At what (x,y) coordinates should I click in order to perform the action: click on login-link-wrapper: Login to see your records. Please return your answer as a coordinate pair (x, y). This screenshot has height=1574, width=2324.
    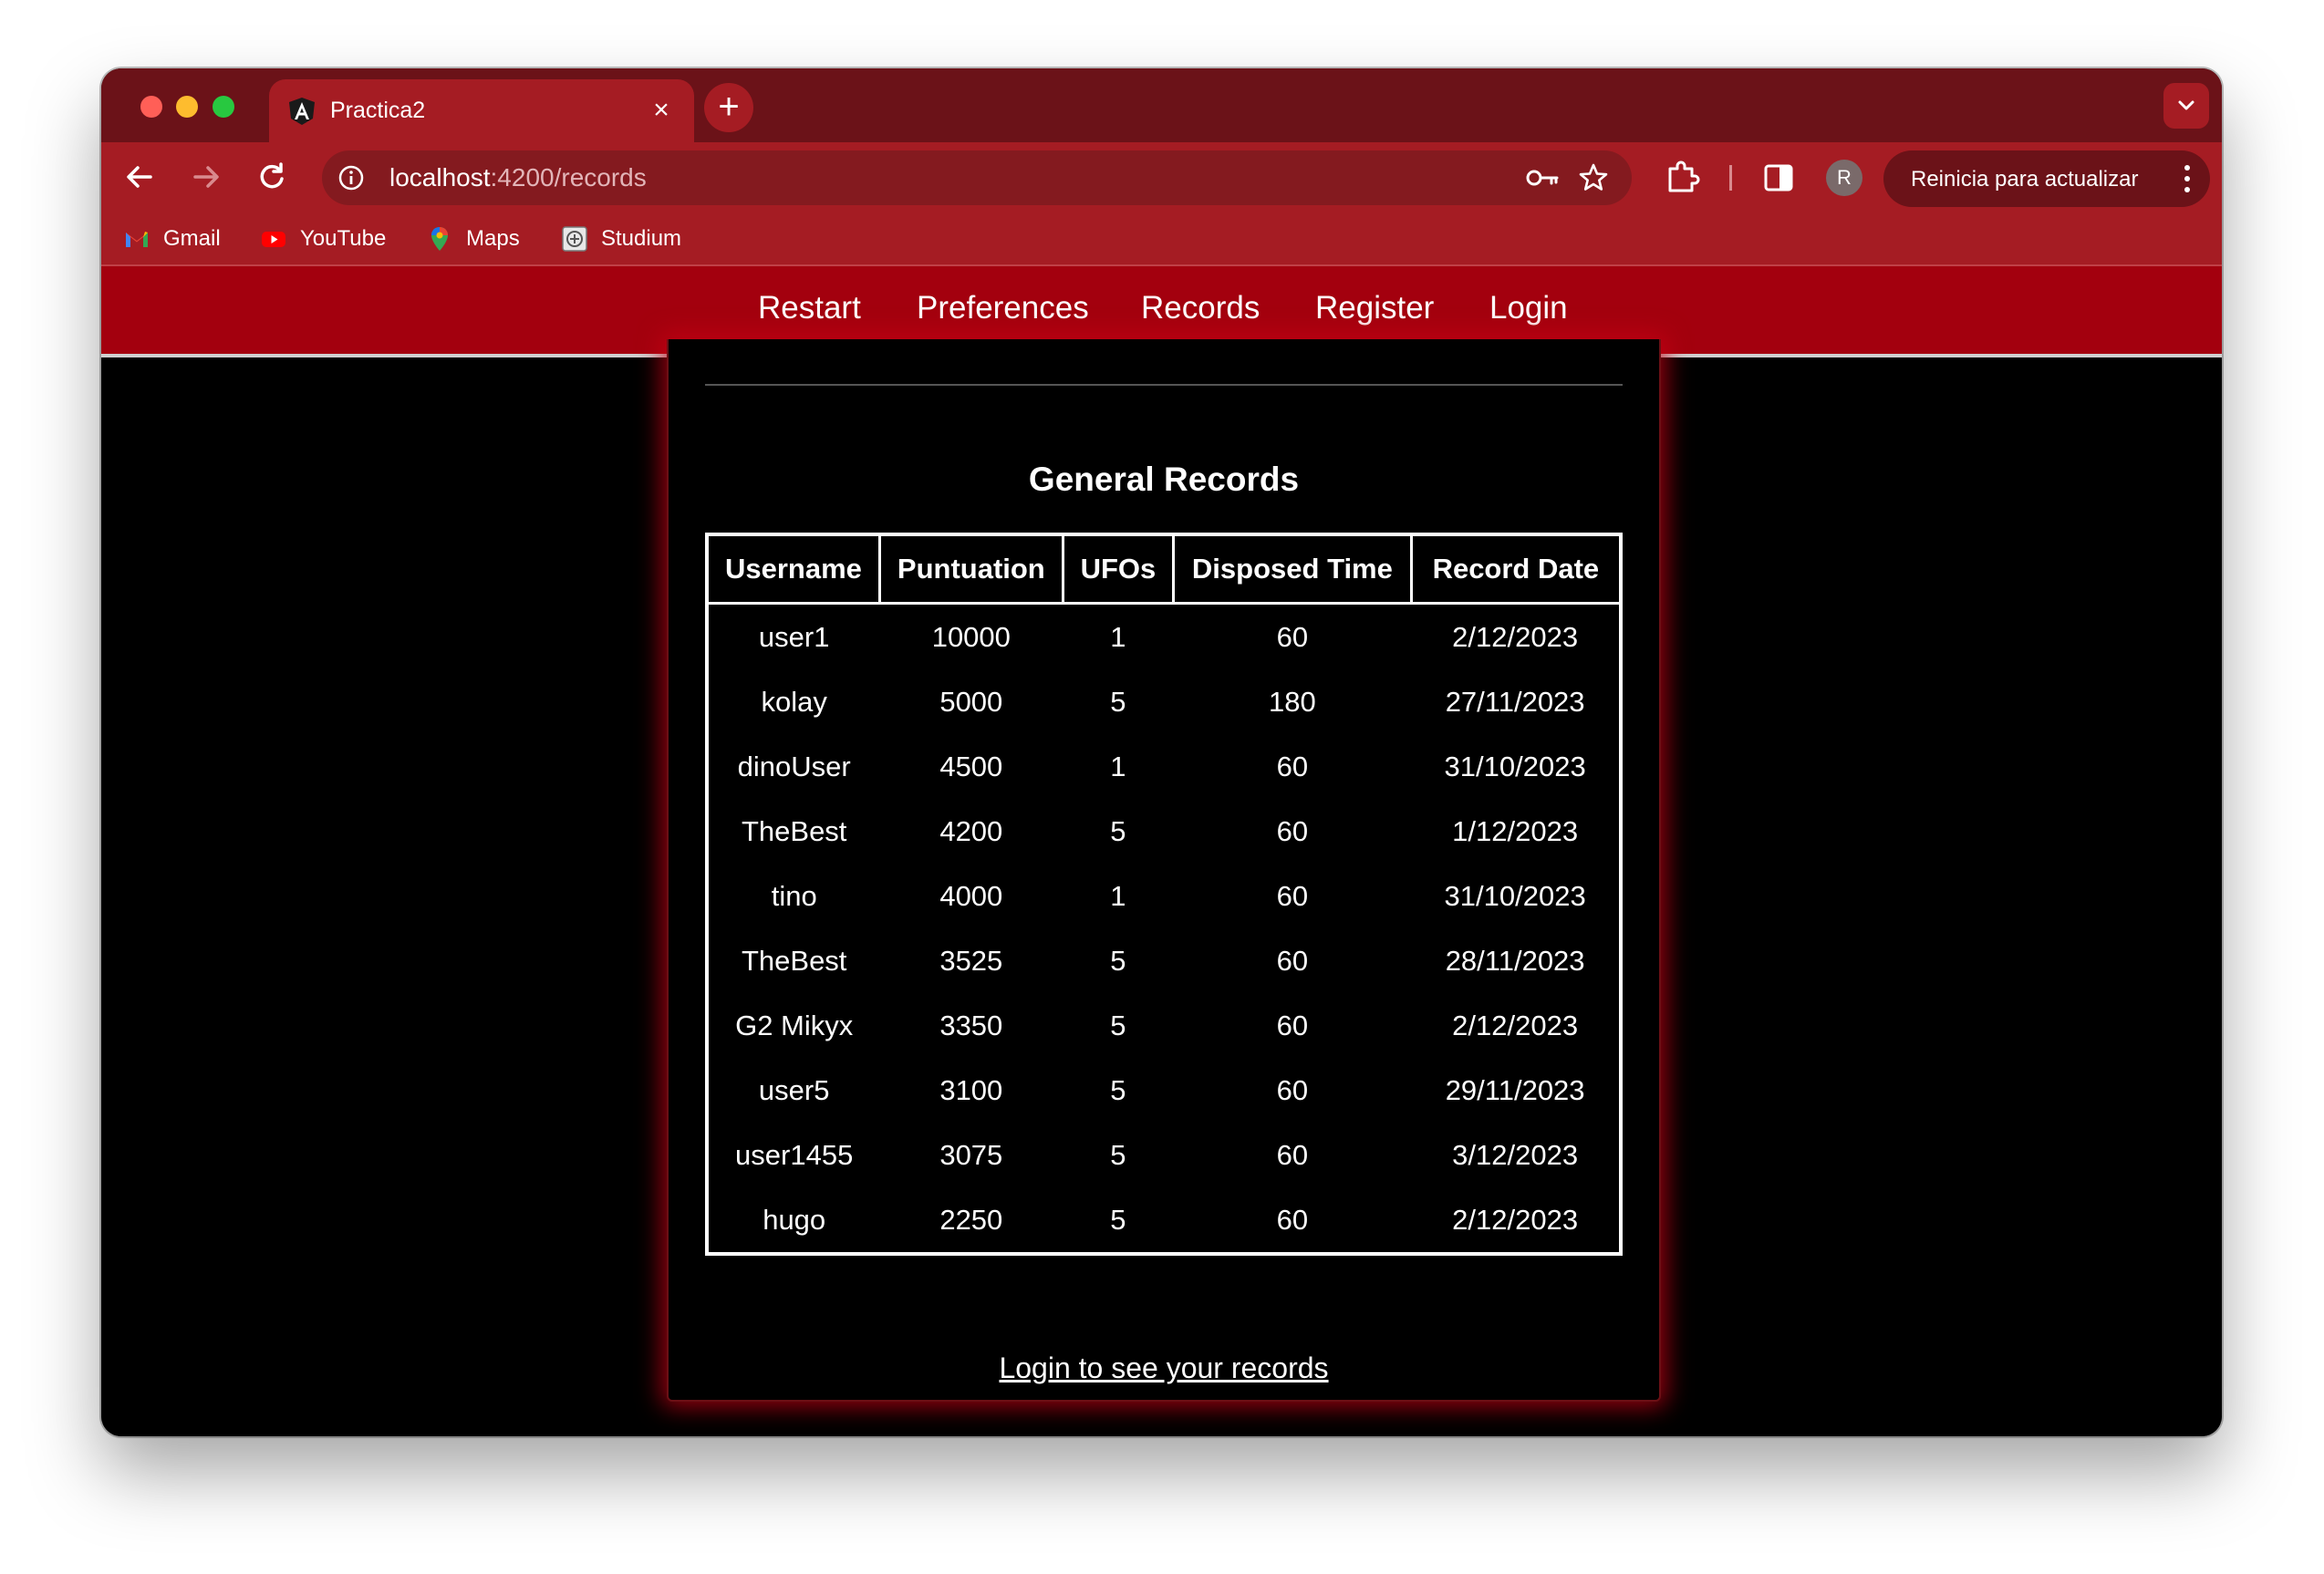
    Looking at the image, I should click on (1164, 1368).